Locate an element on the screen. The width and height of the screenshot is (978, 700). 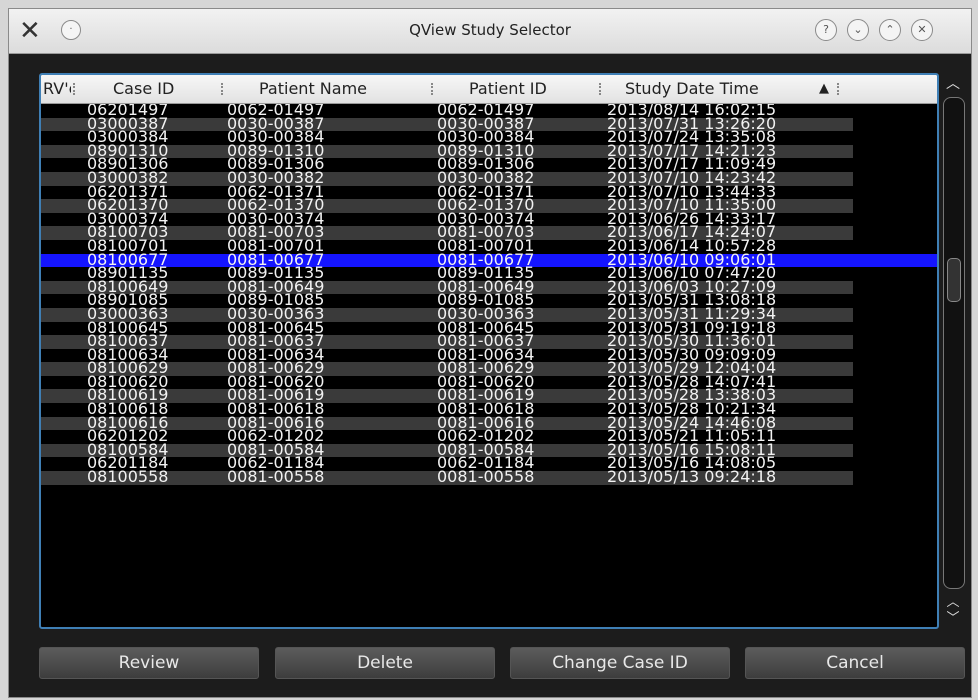
vertical-scrollbar: ︿ ︿ ﹀ is located at coordinates (953, 349).